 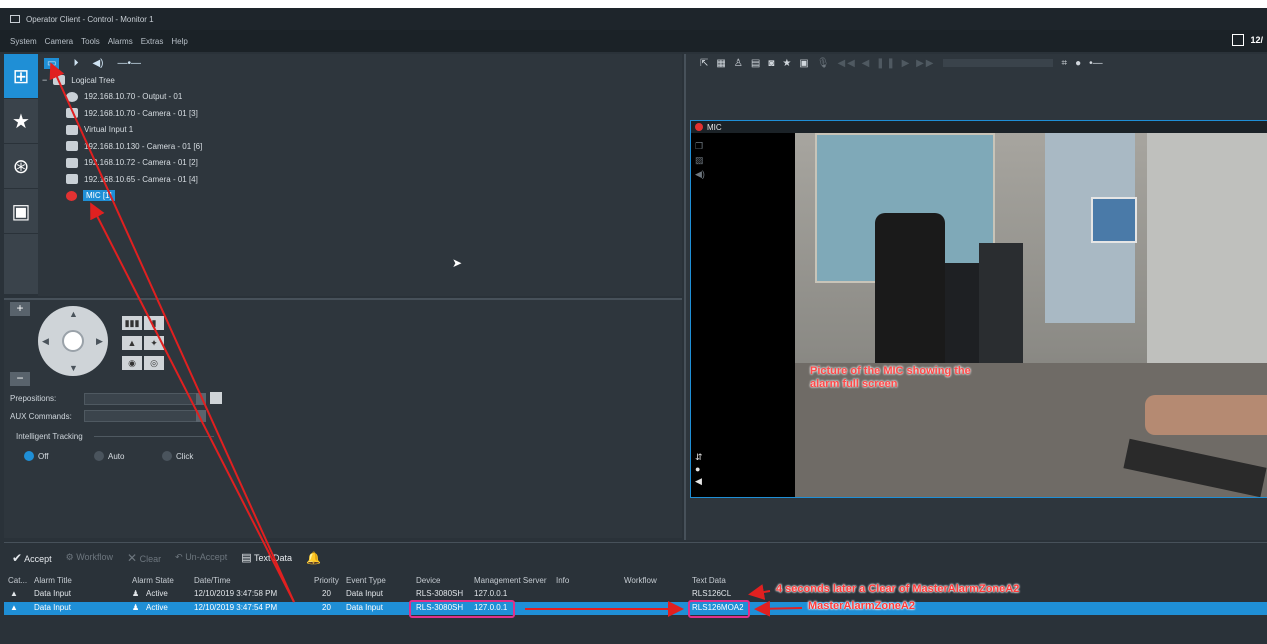 I want to click on playback-icon: ⏵, so click(x=75, y=63).